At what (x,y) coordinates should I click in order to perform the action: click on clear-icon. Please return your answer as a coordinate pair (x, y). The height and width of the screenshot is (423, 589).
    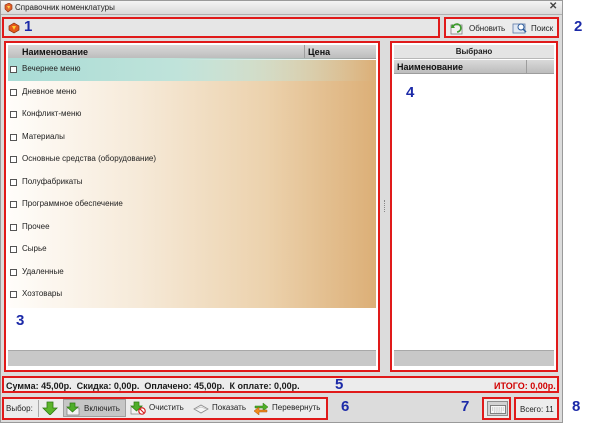
    Looking at the image, I should click on (138, 408).